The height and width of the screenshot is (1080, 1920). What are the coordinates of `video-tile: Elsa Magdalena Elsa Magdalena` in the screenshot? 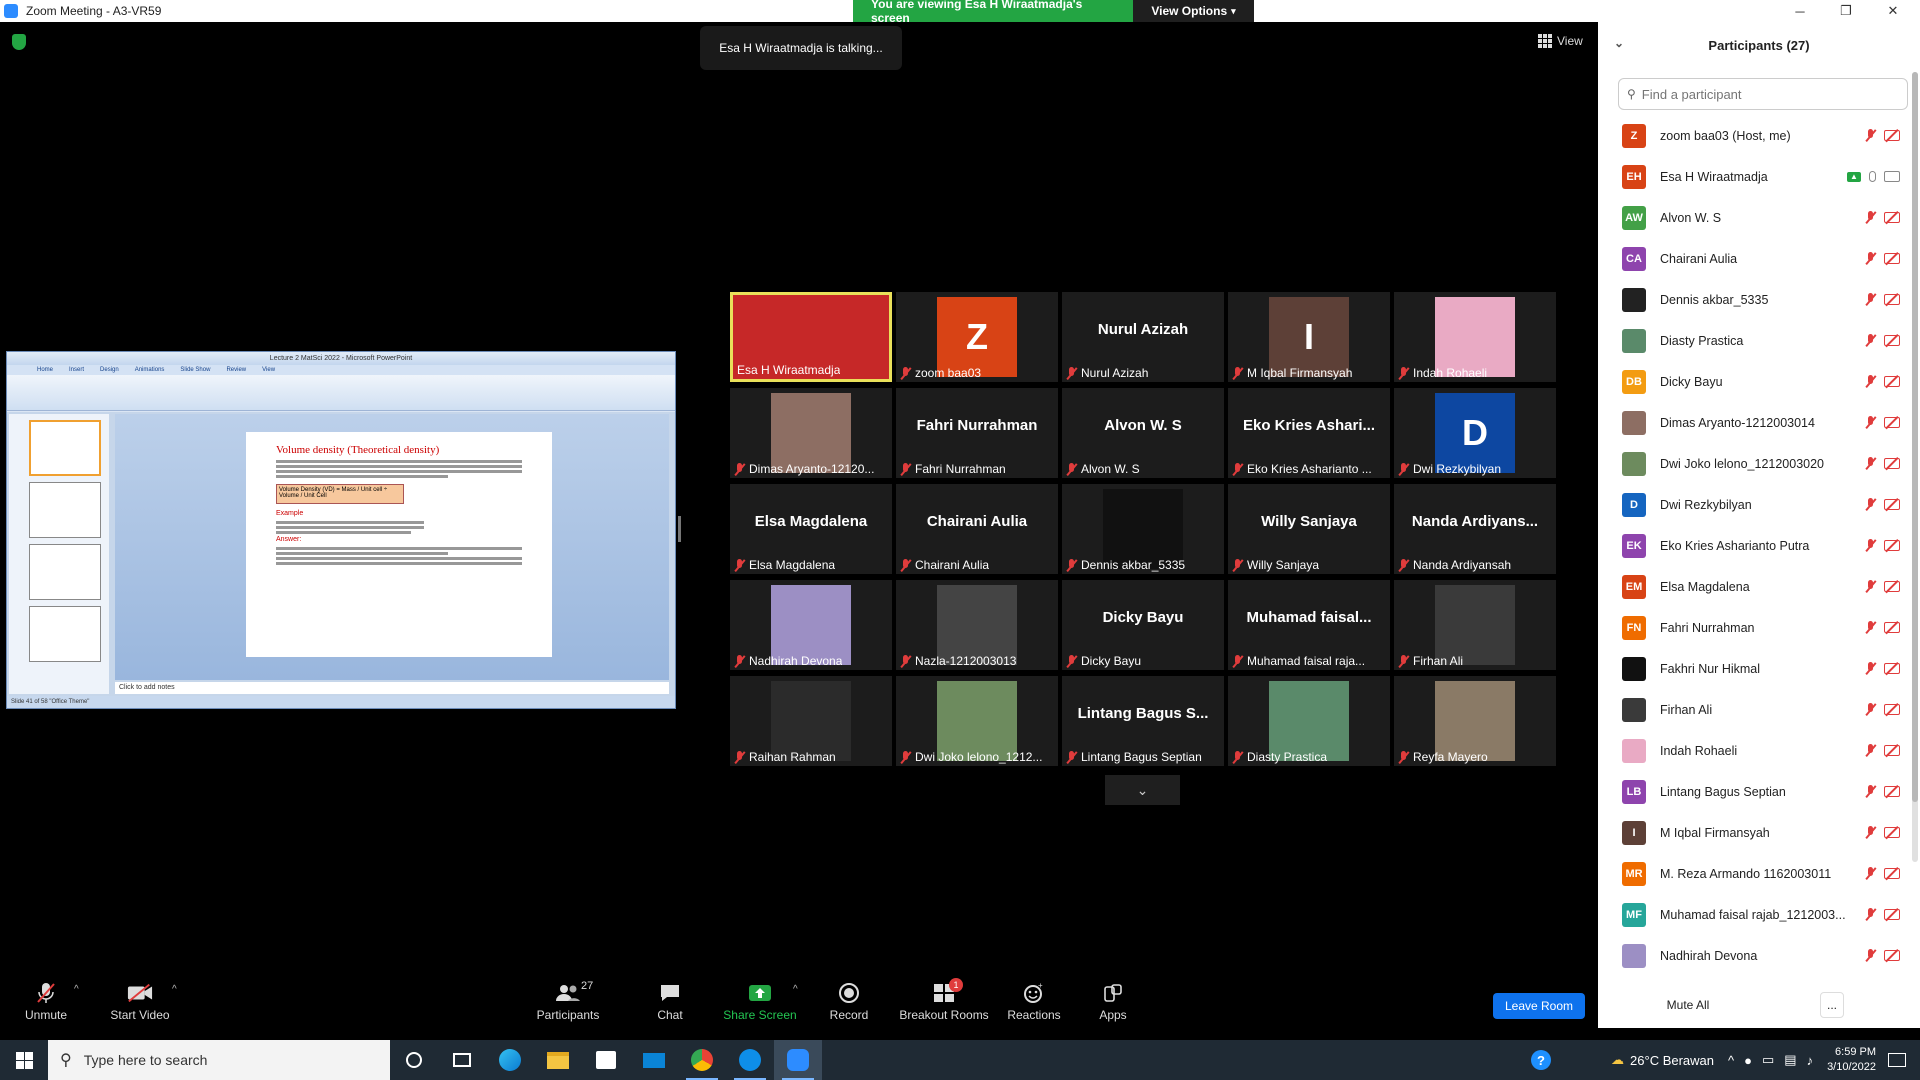 It's located at (811, 529).